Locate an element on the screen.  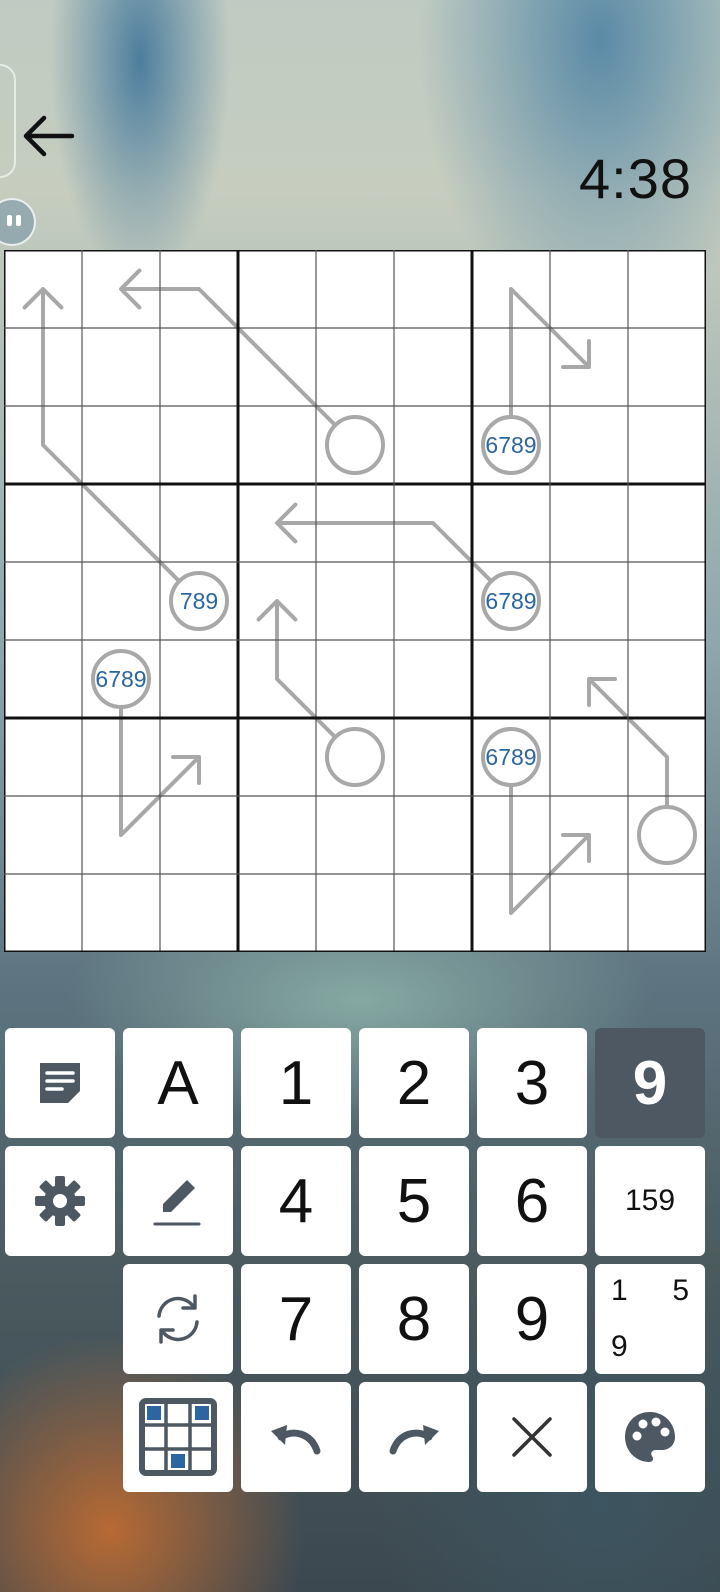
note-icon is located at coordinates (60, 1083).